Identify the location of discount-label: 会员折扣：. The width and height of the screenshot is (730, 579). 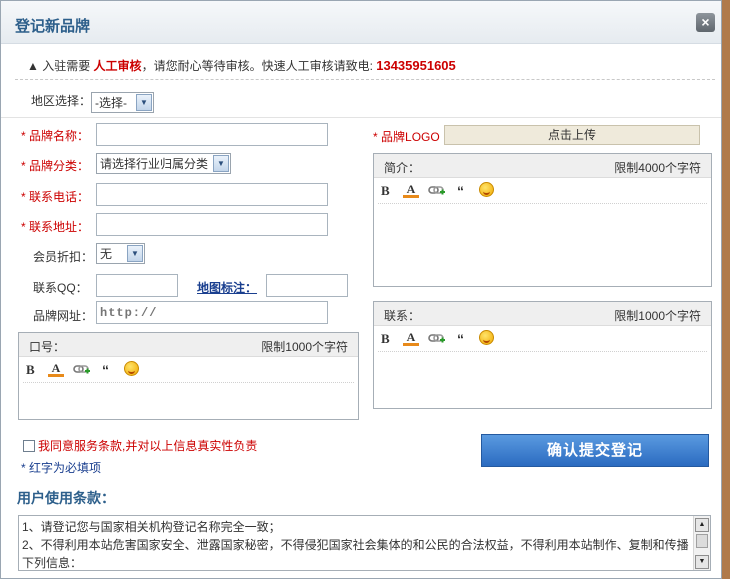
(63, 257).